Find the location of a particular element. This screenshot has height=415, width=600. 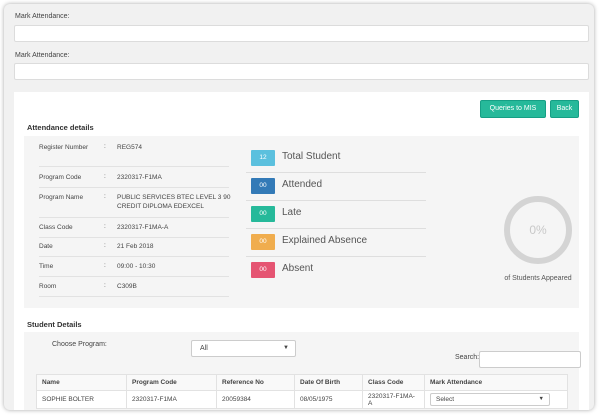

info-value: C309B is located at coordinates (127, 286).